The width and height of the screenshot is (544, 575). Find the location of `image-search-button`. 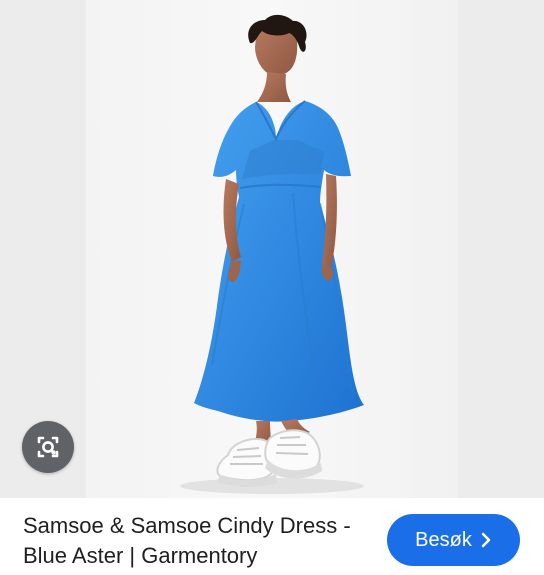

image-search-button is located at coordinates (48, 447).